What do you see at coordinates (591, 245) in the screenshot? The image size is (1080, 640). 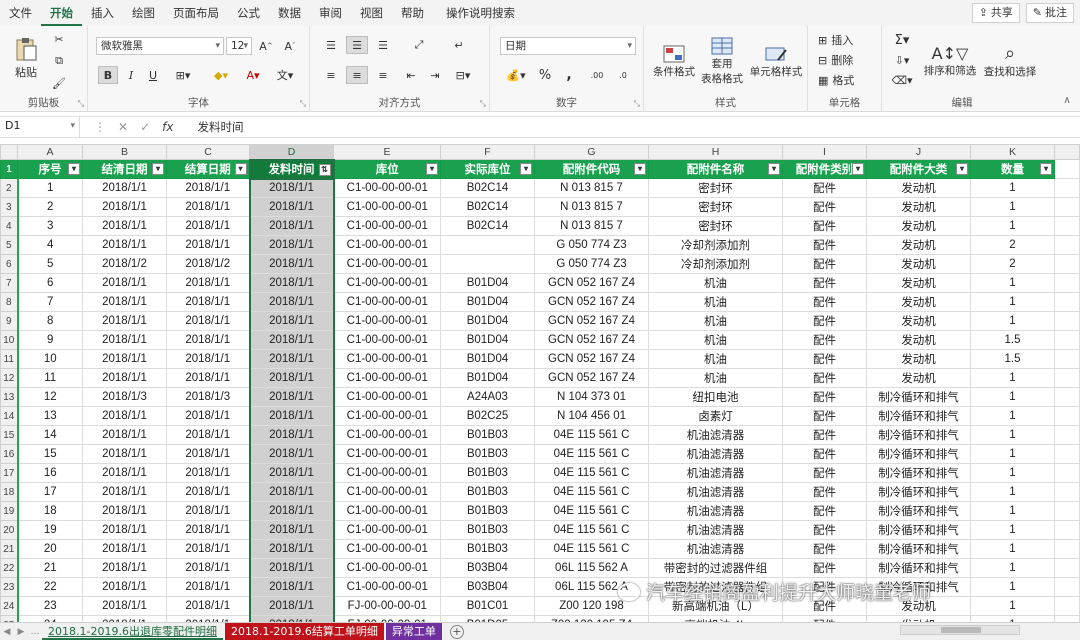 I see `data-cell: G 050 774 Z3` at bounding box center [591, 245].